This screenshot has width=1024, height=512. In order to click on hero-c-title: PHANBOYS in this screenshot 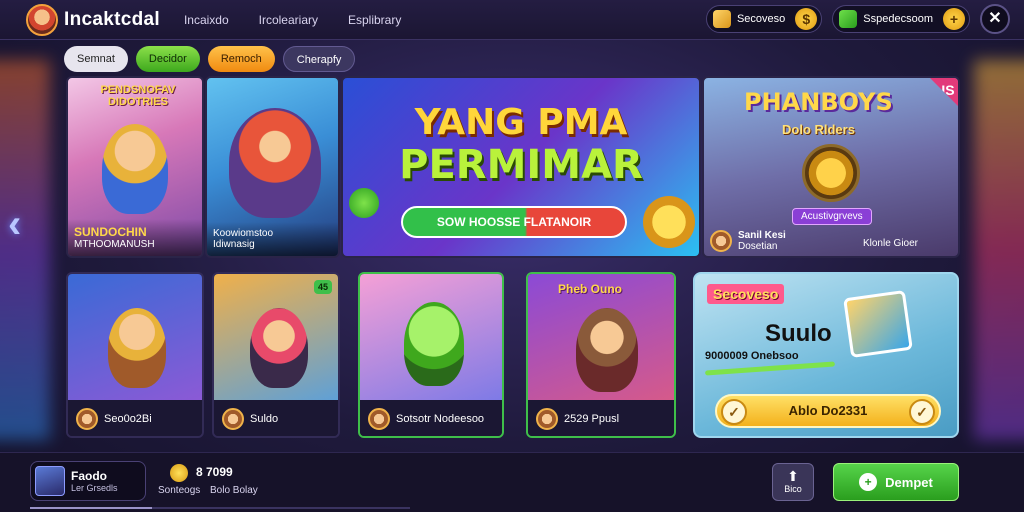, I will do `click(818, 102)`.